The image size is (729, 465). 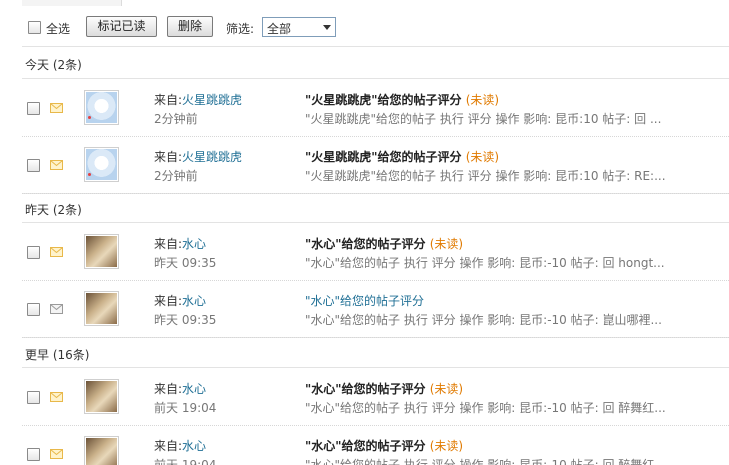 What do you see at coordinates (72, 3) in the screenshot?
I see `top-tab` at bounding box center [72, 3].